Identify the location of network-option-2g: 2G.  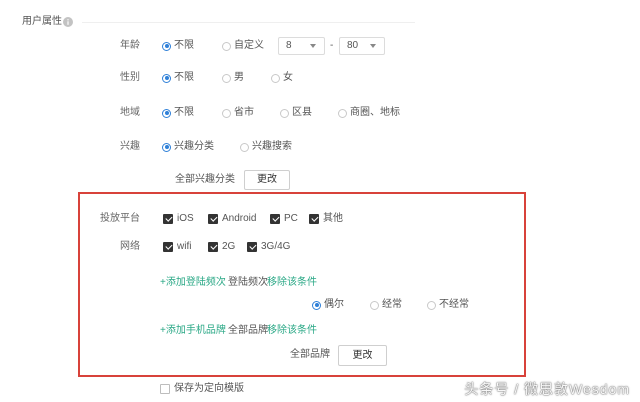
(221, 247).